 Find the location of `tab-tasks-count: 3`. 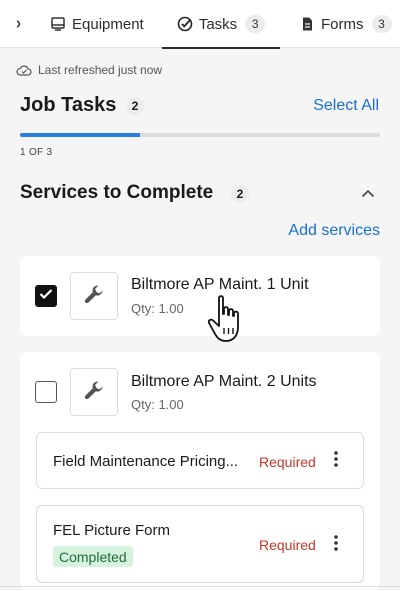

tab-tasks-count: 3 is located at coordinates (255, 24).